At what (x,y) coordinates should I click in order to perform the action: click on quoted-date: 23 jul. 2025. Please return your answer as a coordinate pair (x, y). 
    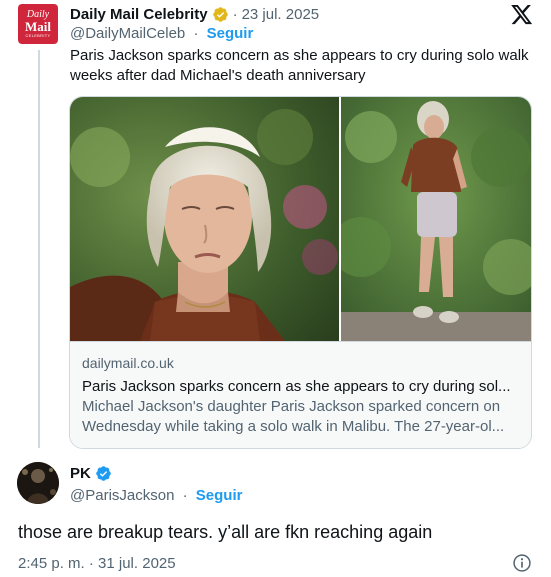
    Looking at the image, I should click on (281, 14).